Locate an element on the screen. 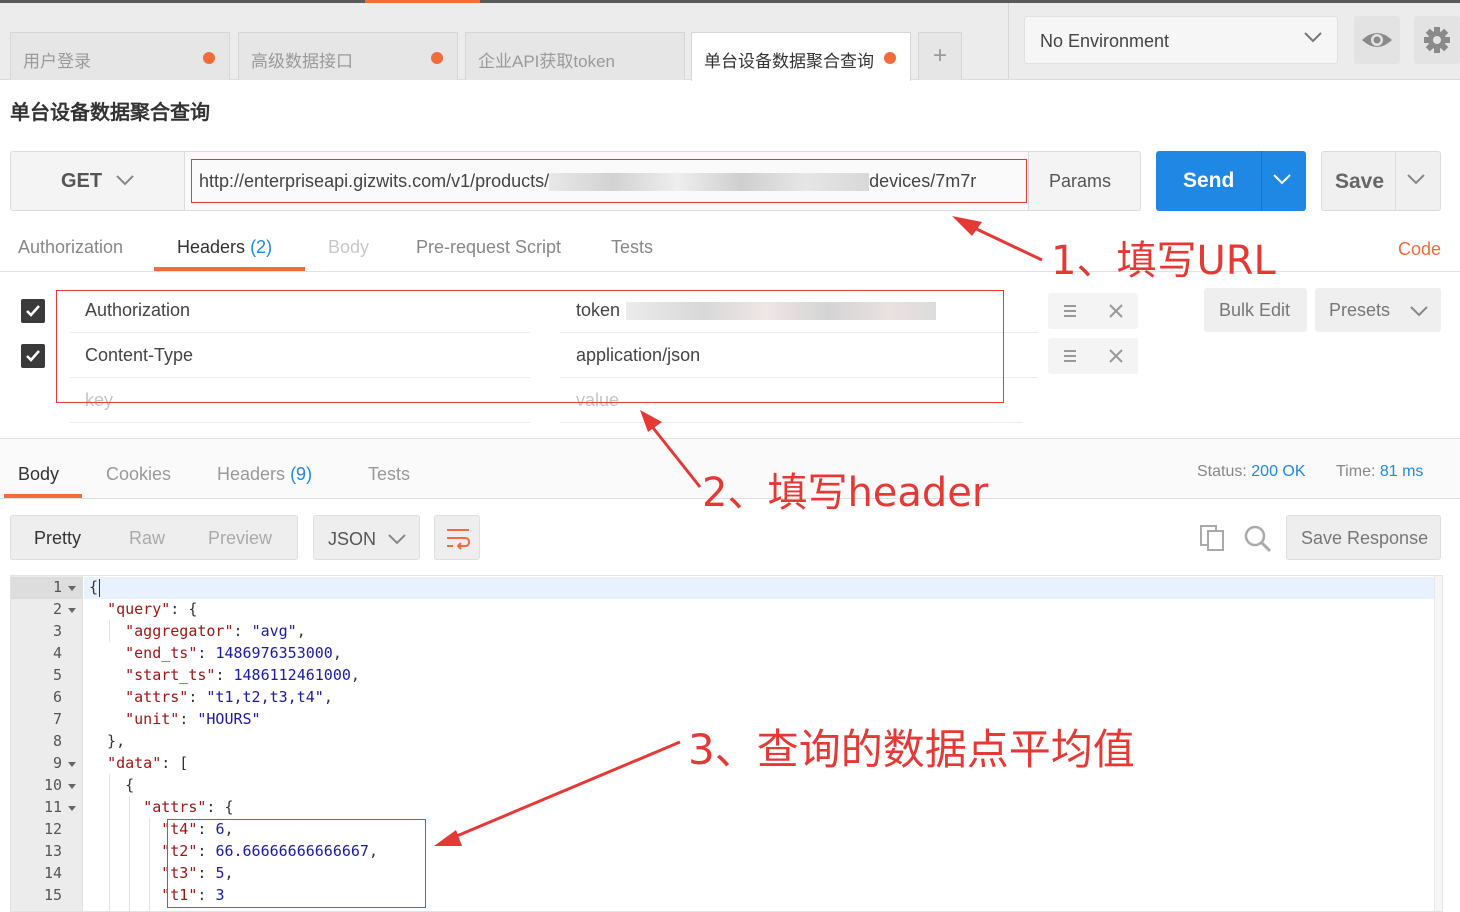  view-preview: Preview is located at coordinates (240, 538).